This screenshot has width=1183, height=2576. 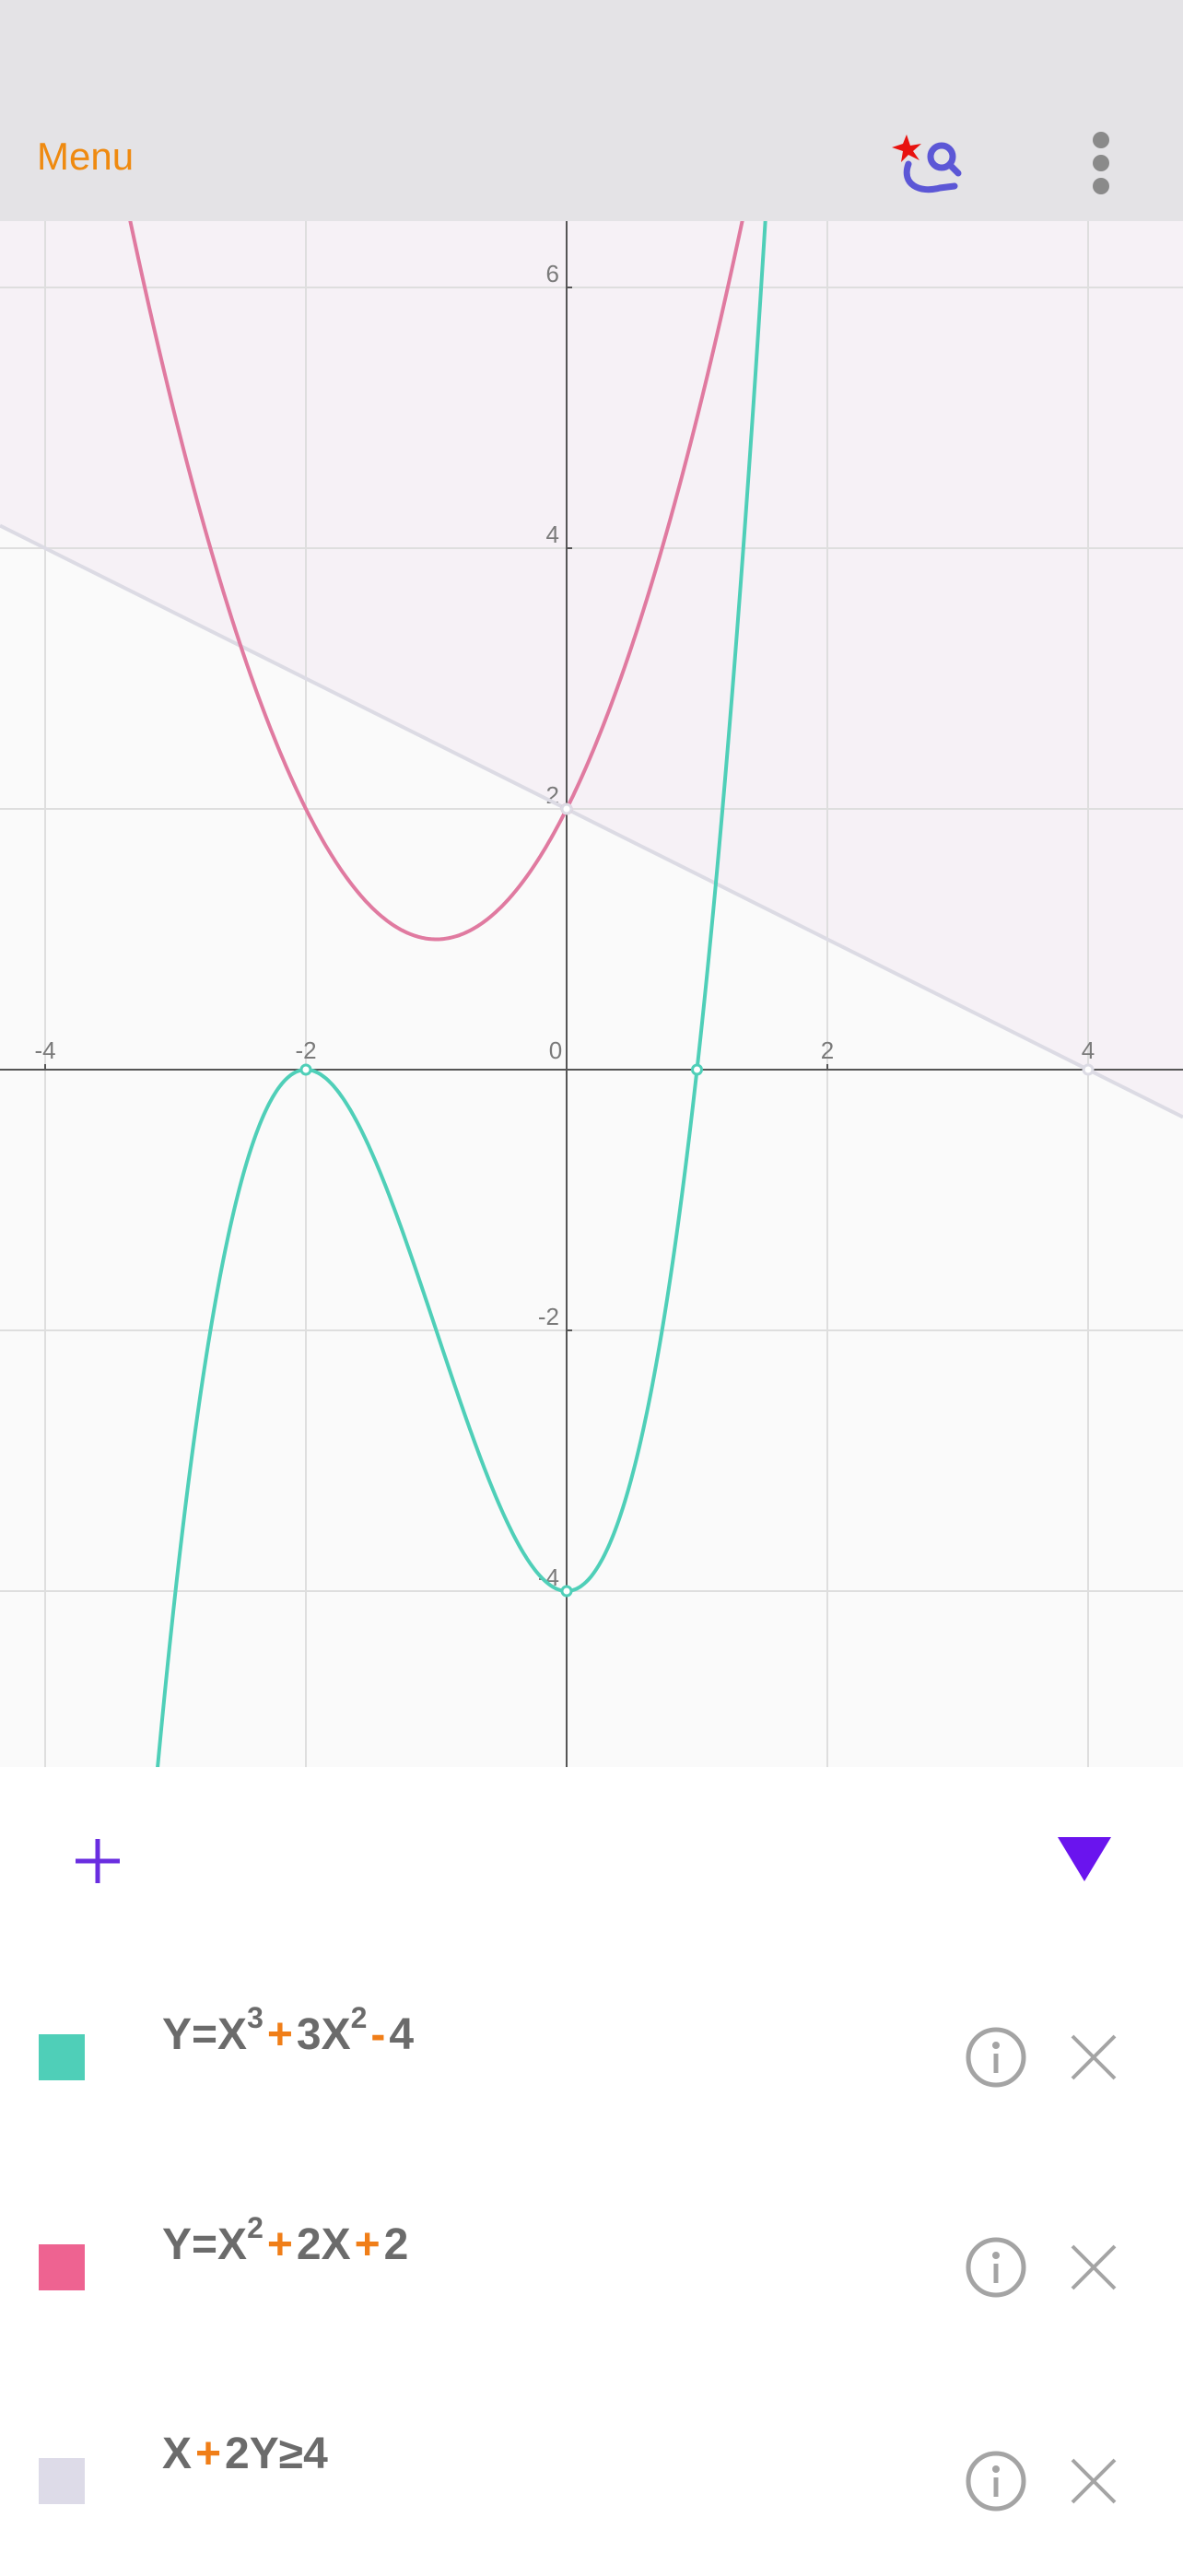 I want to click on app-bar: Menu, so click(x=591, y=161).